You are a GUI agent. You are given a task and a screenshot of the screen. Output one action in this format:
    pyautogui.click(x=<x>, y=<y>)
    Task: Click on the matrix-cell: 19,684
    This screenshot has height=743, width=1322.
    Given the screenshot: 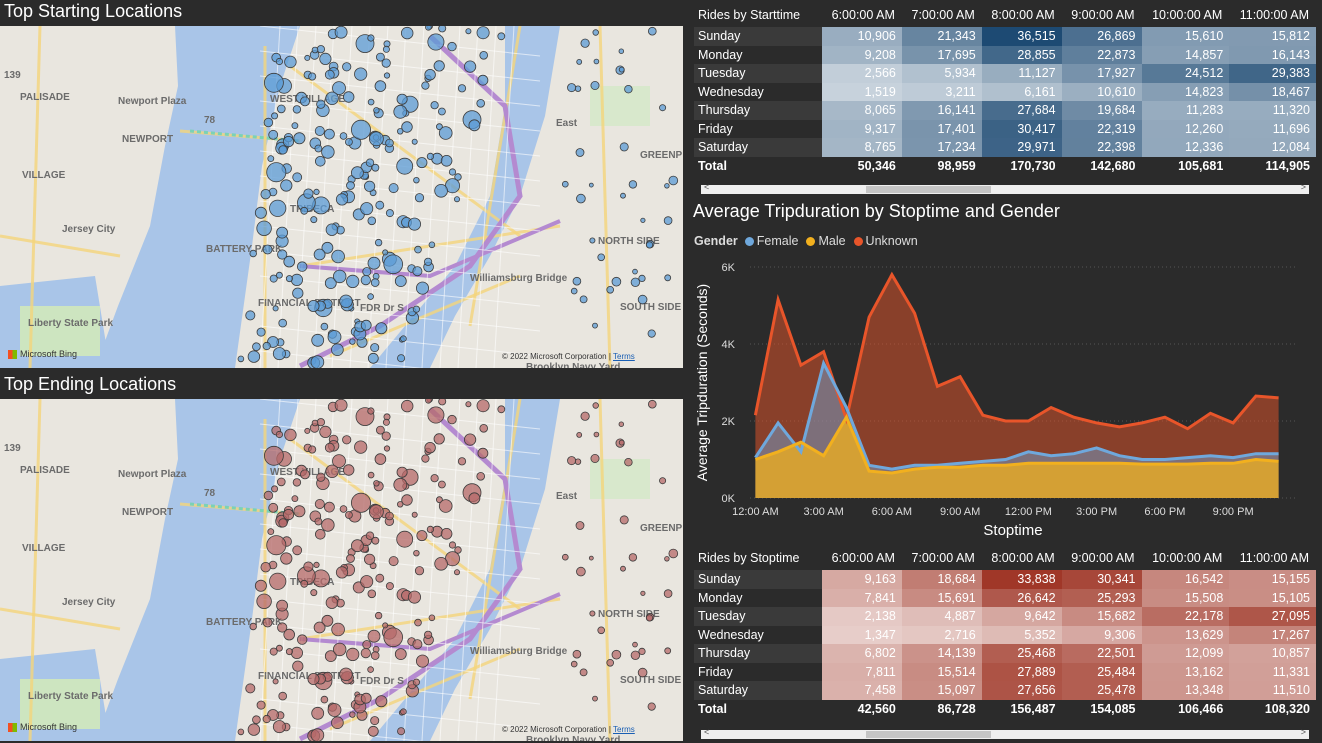 What is the action you would take?
    pyautogui.click(x=1101, y=110)
    